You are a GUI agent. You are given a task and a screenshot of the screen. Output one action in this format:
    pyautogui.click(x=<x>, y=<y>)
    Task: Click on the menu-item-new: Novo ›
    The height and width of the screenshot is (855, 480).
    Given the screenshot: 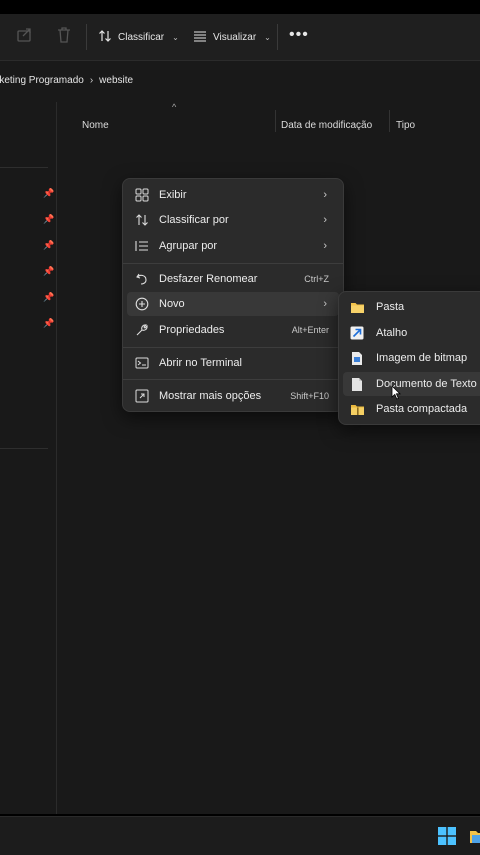 What is the action you would take?
    pyautogui.click(x=233, y=304)
    